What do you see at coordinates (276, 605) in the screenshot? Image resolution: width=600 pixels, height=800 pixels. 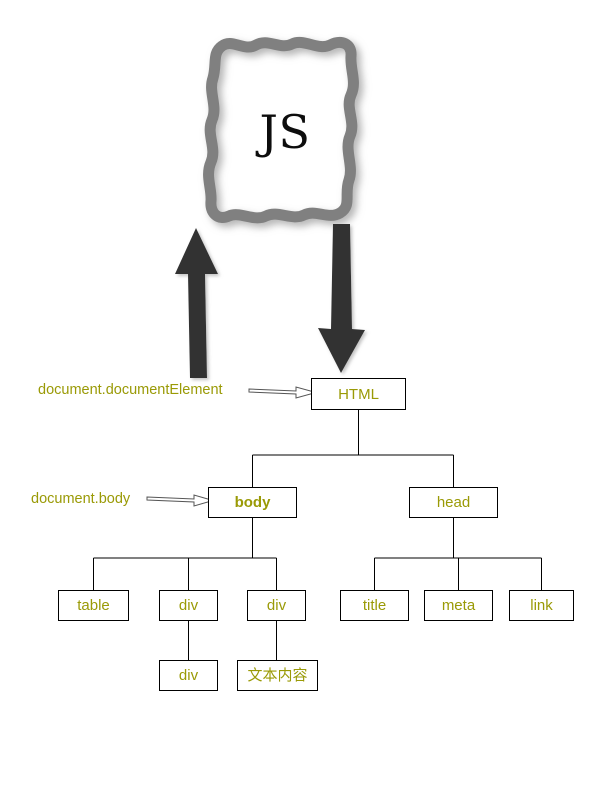 I see `node-div-2: div` at bounding box center [276, 605].